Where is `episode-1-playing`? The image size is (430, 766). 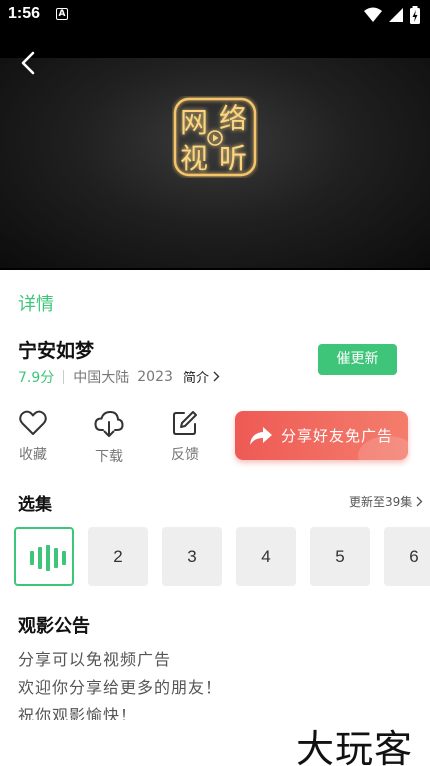
episode-1-playing is located at coordinates (44, 556).